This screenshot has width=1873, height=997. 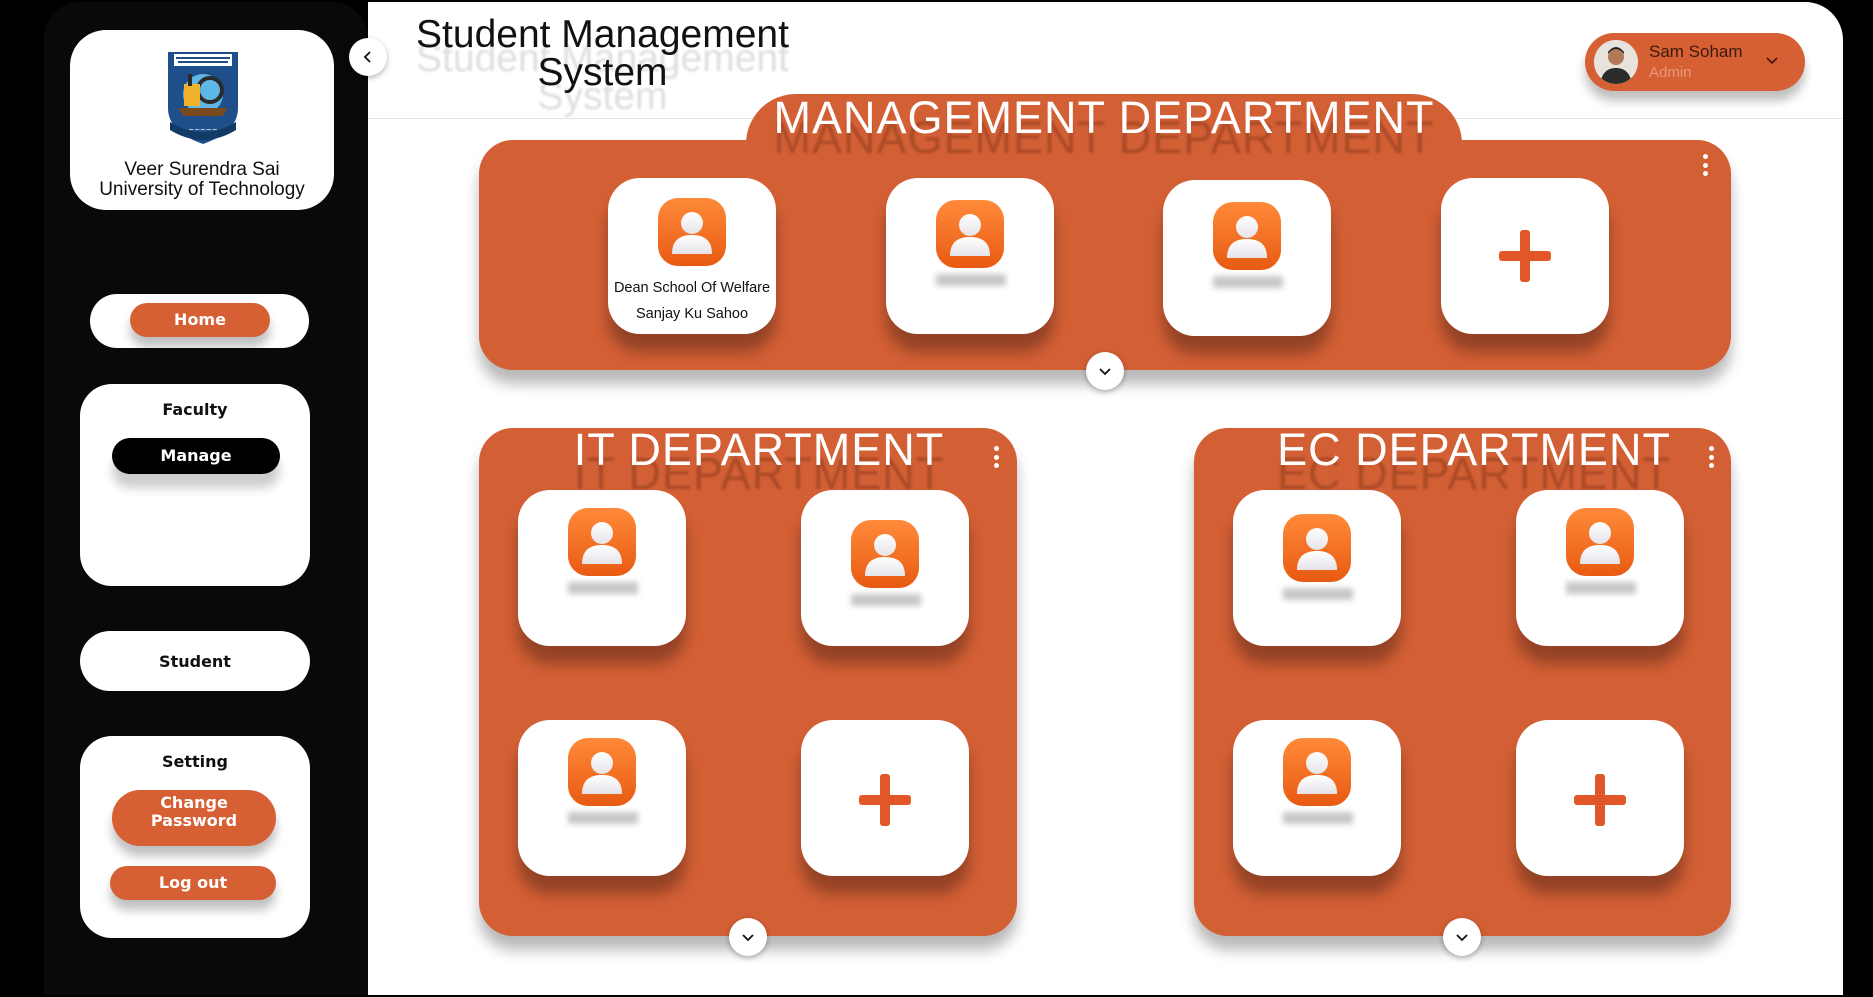 I want to click on app-title-line1: Student Management, so click(x=602, y=34).